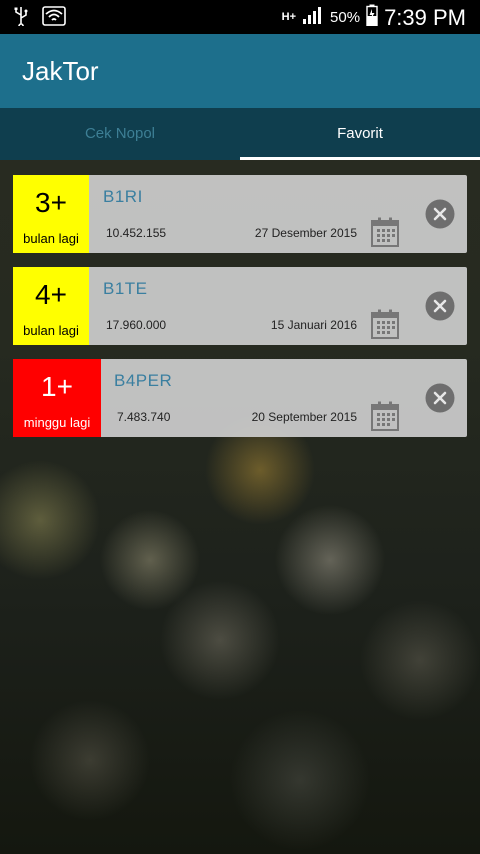  Describe the element at coordinates (136, 233) in the screenshot. I see `tax-amount: 10.452.155` at that location.